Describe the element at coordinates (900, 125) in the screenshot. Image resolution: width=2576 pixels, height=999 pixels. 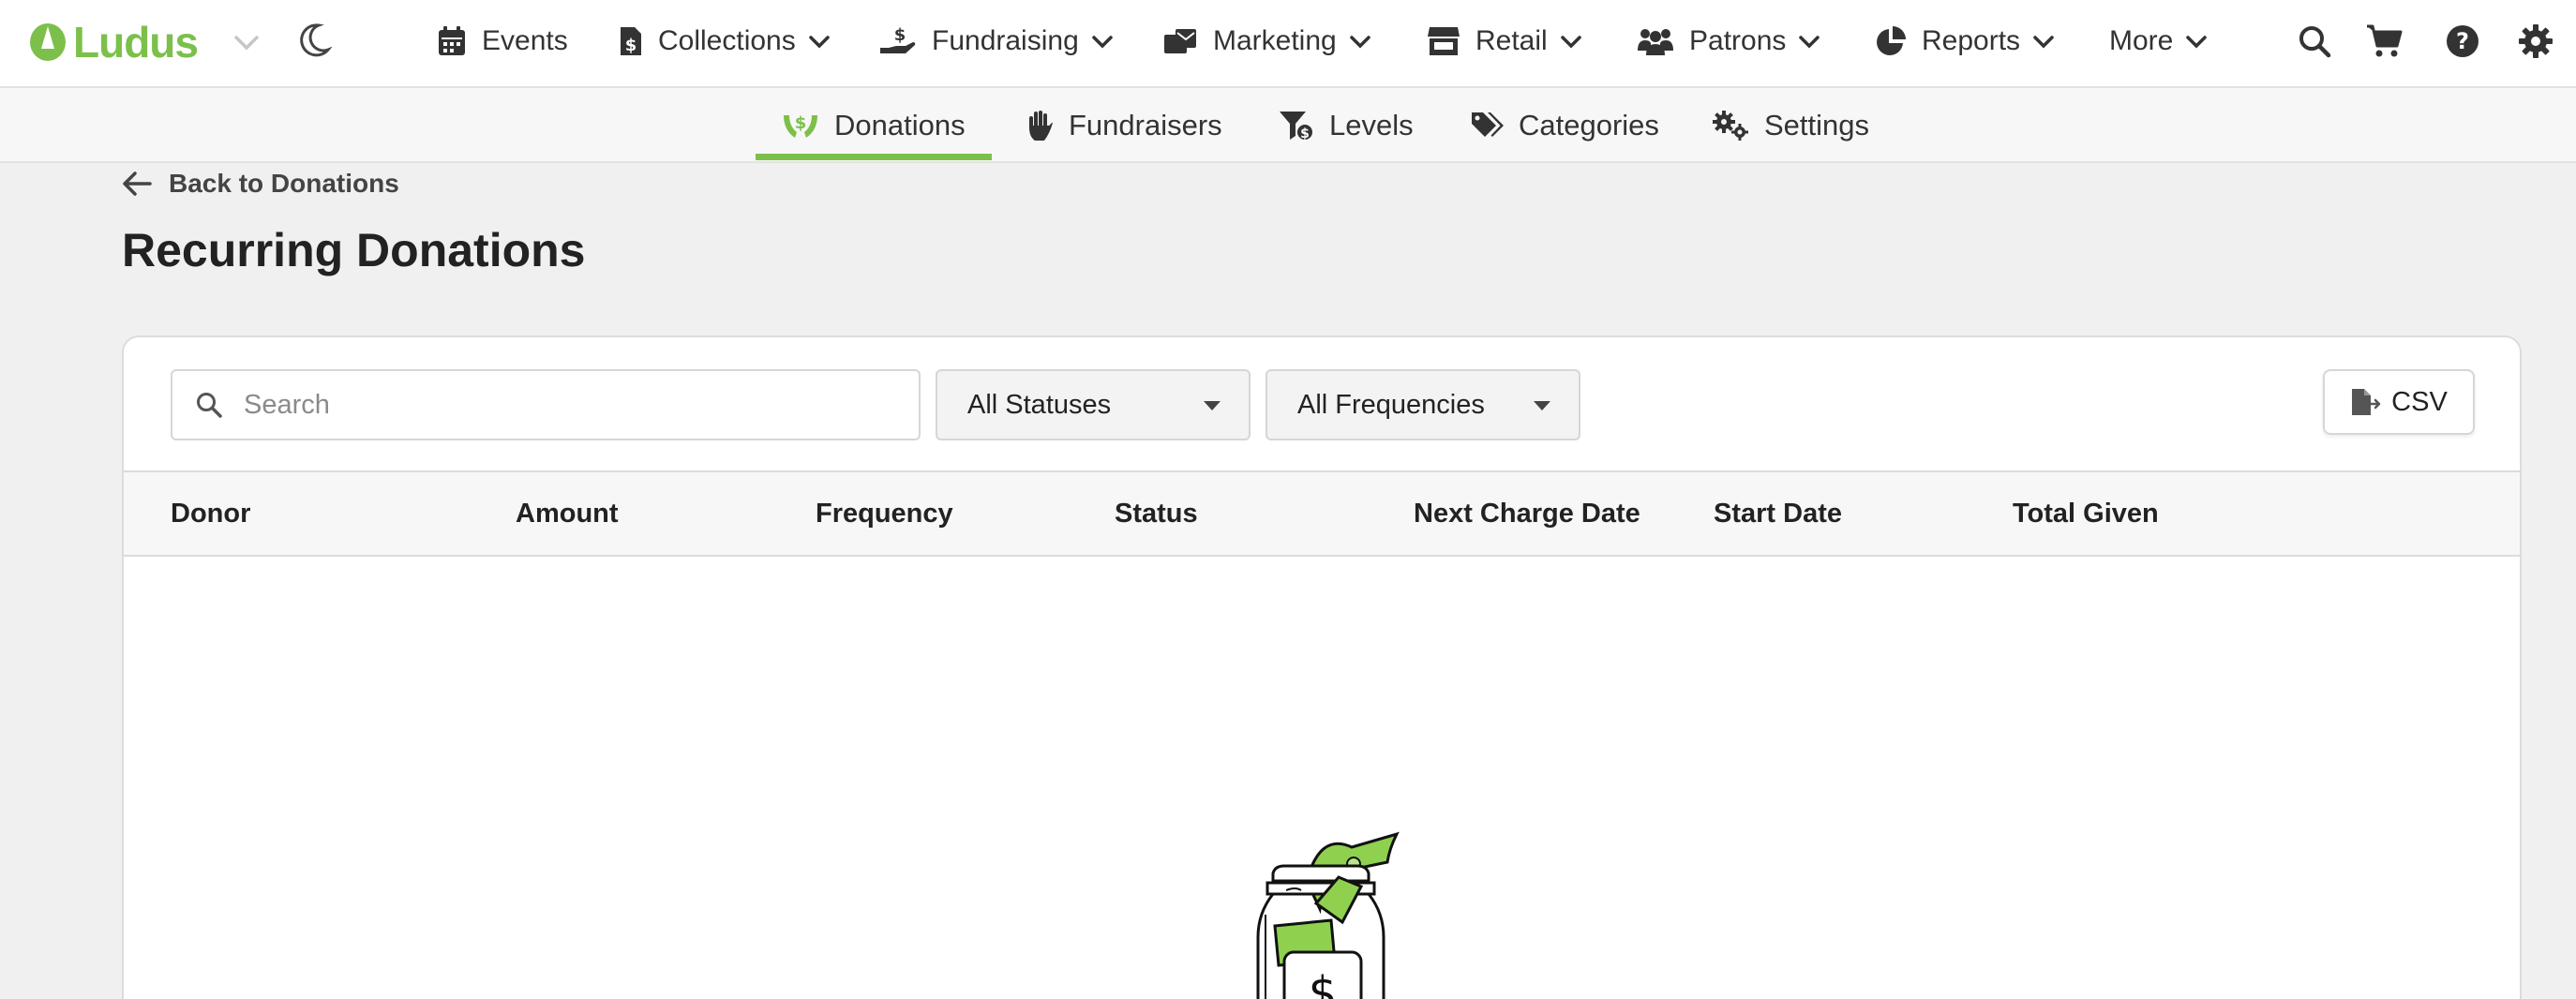
I see `tab-donations-label: Donations` at that location.